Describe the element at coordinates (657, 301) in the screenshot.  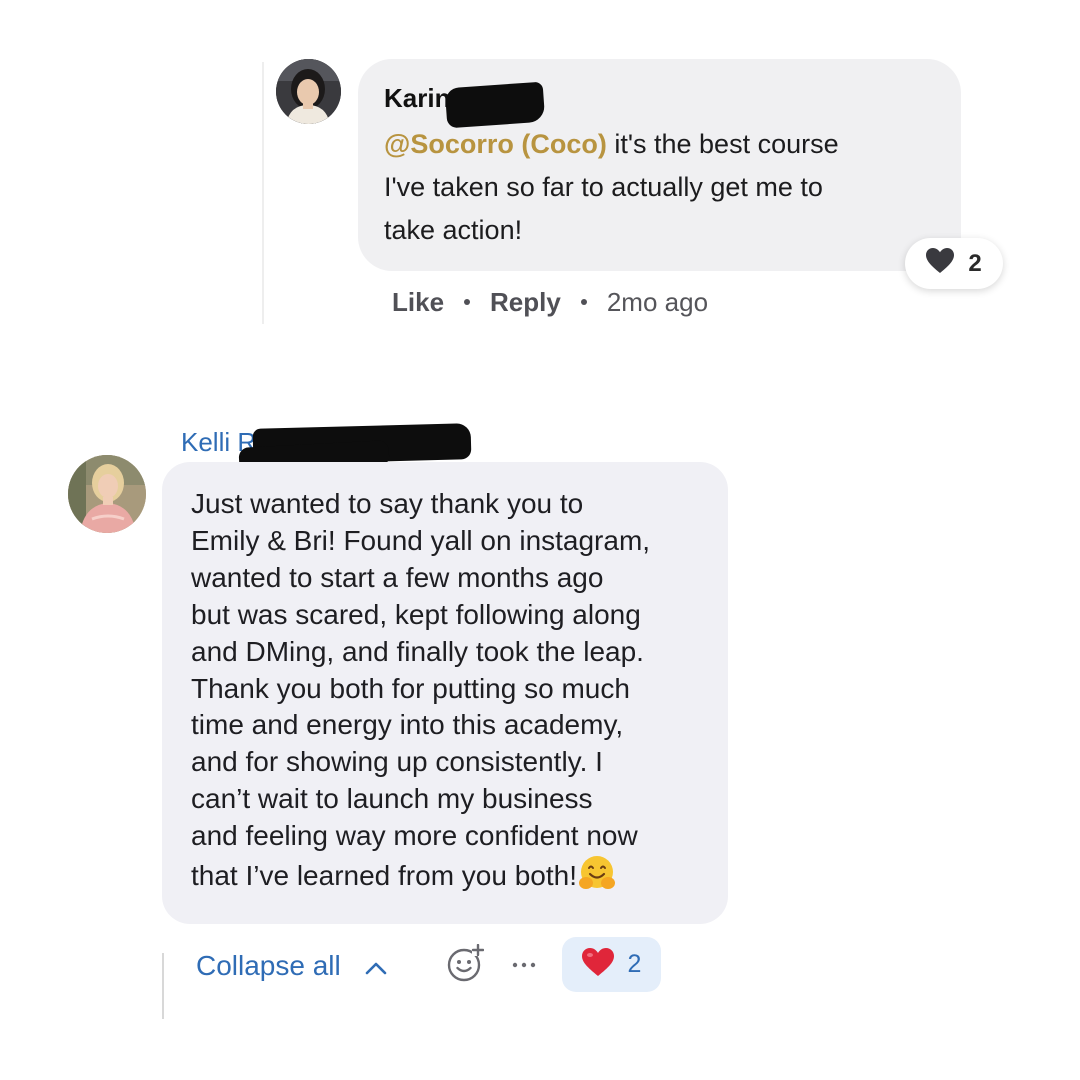
I see `comment-timestamp: 2mo ago` at that location.